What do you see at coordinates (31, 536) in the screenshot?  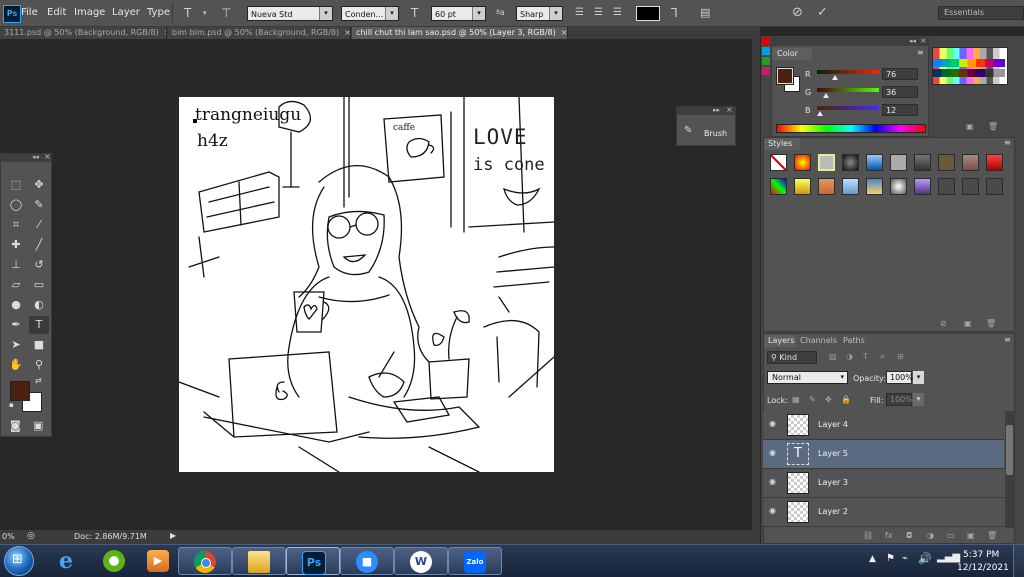 I see `status-info-icon: ◎` at bounding box center [31, 536].